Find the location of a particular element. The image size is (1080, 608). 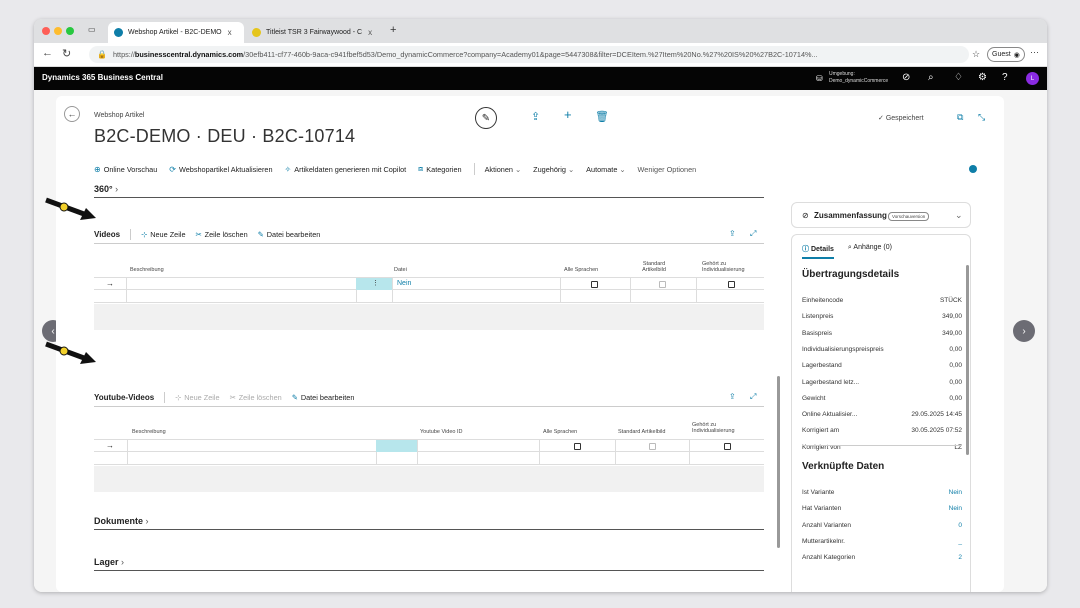

avatar: L is located at coordinates (1032, 78).